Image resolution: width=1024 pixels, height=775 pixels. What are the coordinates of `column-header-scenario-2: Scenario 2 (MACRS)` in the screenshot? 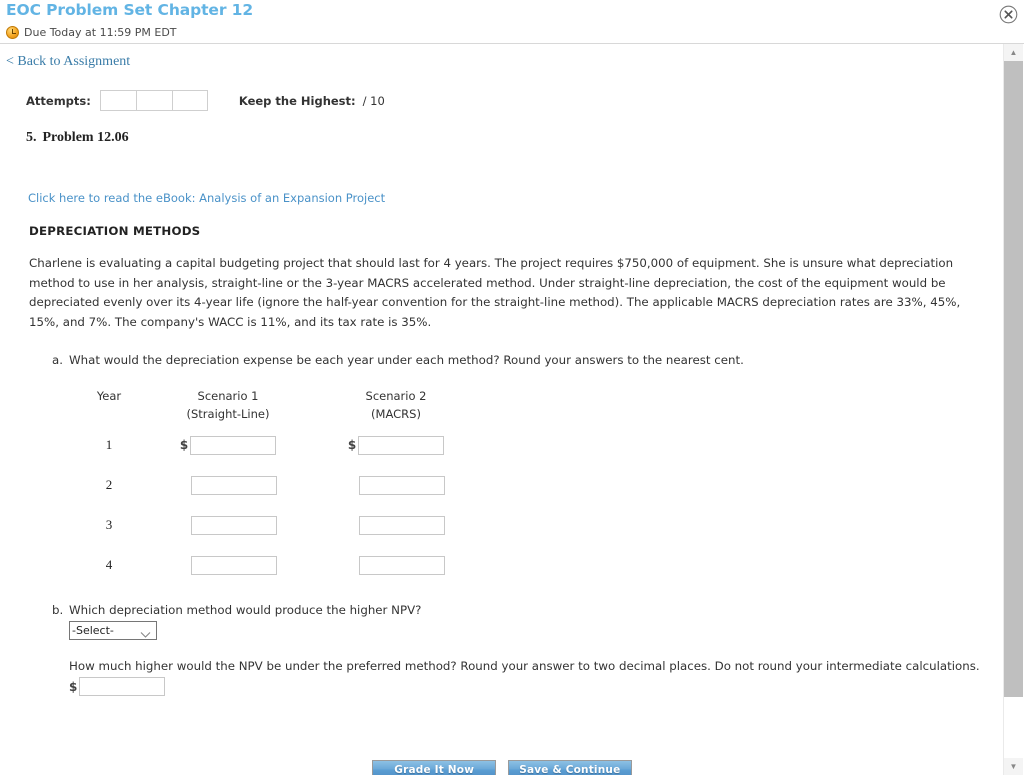 It's located at (396, 407).